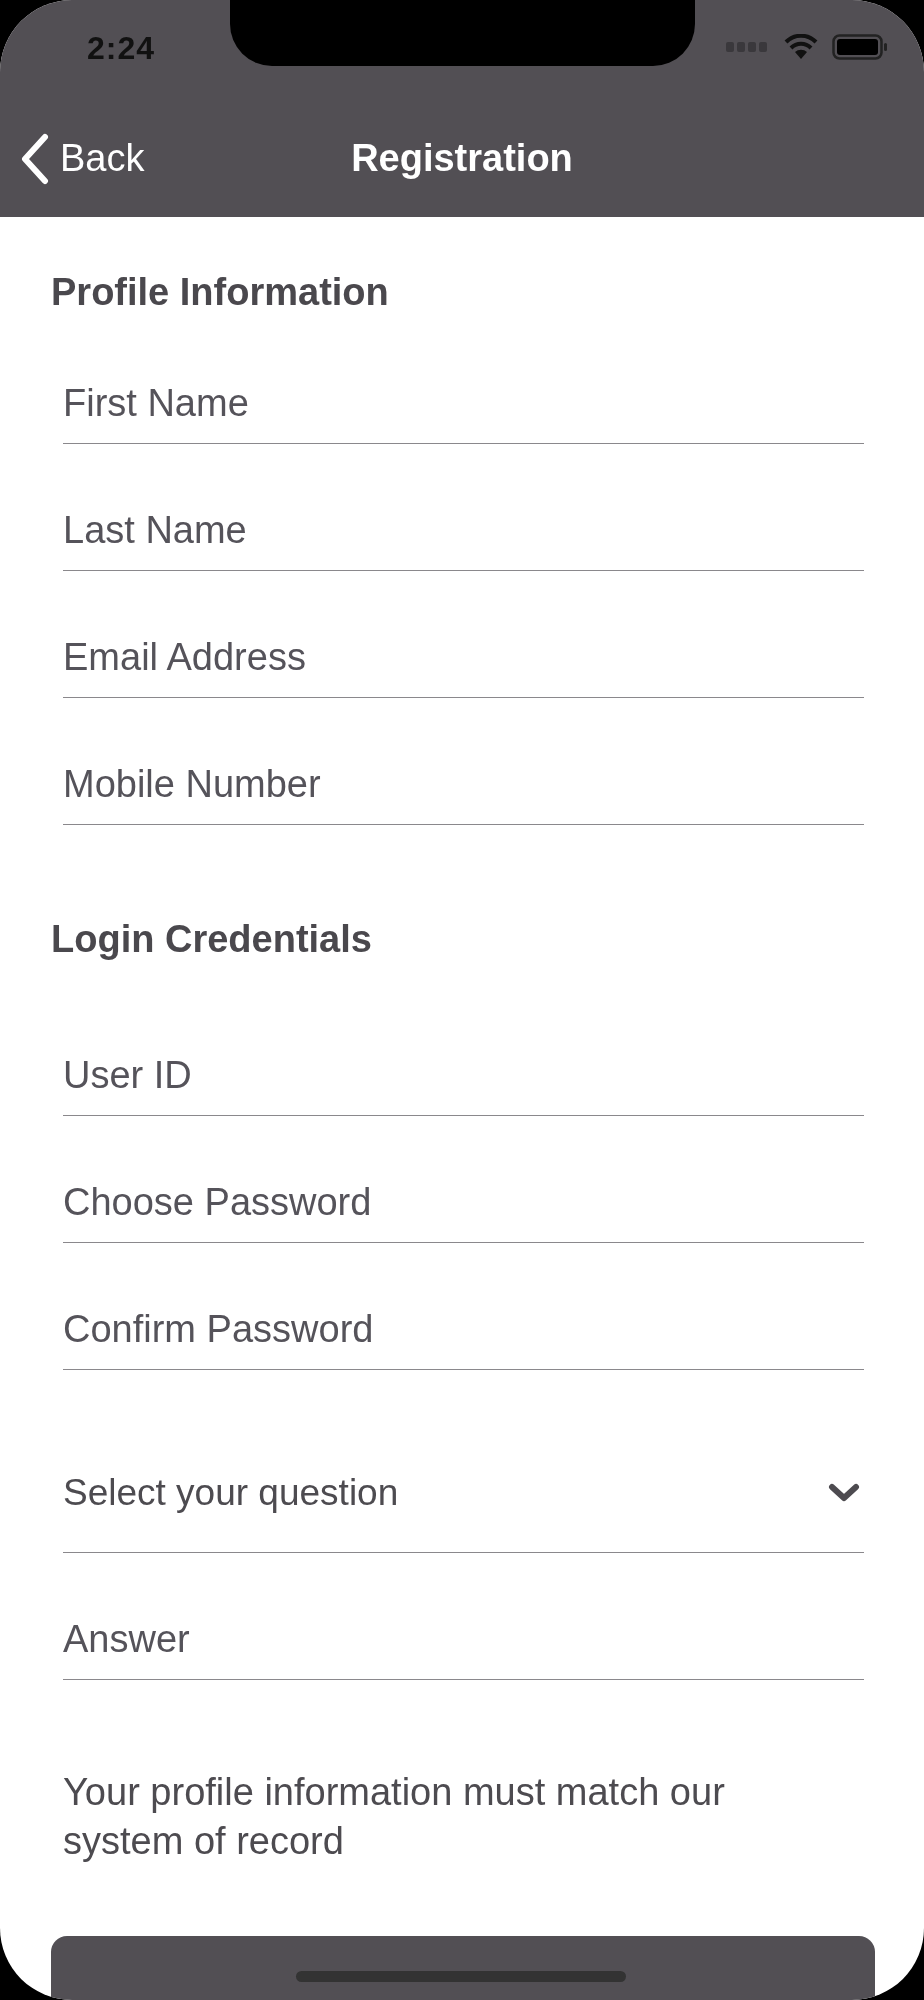  What do you see at coordinates (220, 292) in the screenshot?
I see `section-heading: Profile Information` at bounding box center [220, 292].